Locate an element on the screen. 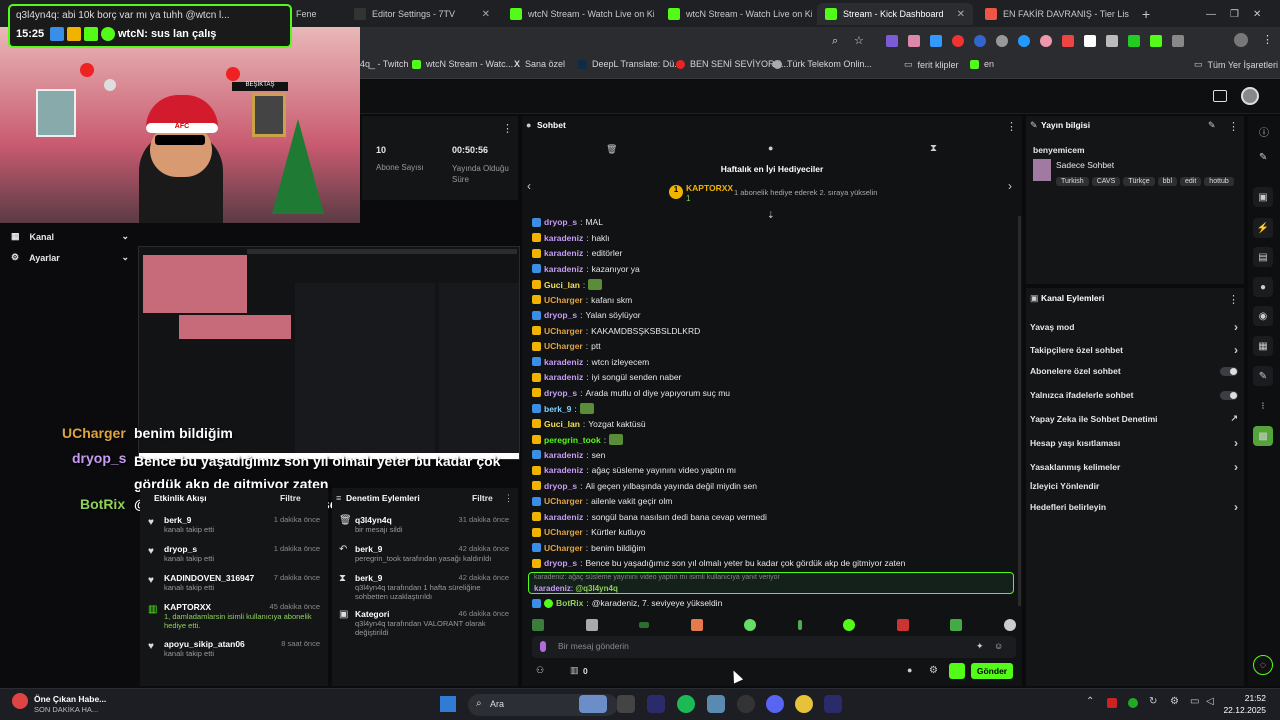 The height and width of the screenshot is (720, 1280). setting-row: Yavaş mod › is located at coordinates (1134, 327).